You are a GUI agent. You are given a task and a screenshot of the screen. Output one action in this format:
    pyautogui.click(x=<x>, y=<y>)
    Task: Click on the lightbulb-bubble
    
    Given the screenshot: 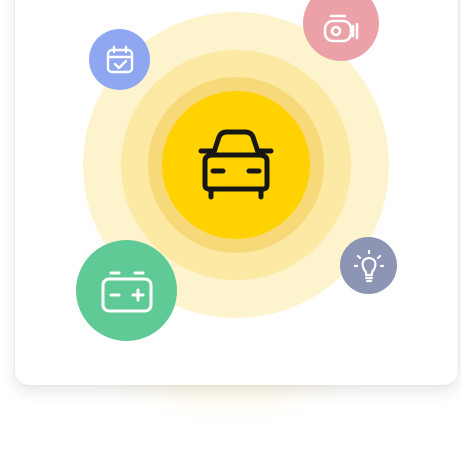 What is the action you would take?
    pyautogui.click(x=368, y=265)
    